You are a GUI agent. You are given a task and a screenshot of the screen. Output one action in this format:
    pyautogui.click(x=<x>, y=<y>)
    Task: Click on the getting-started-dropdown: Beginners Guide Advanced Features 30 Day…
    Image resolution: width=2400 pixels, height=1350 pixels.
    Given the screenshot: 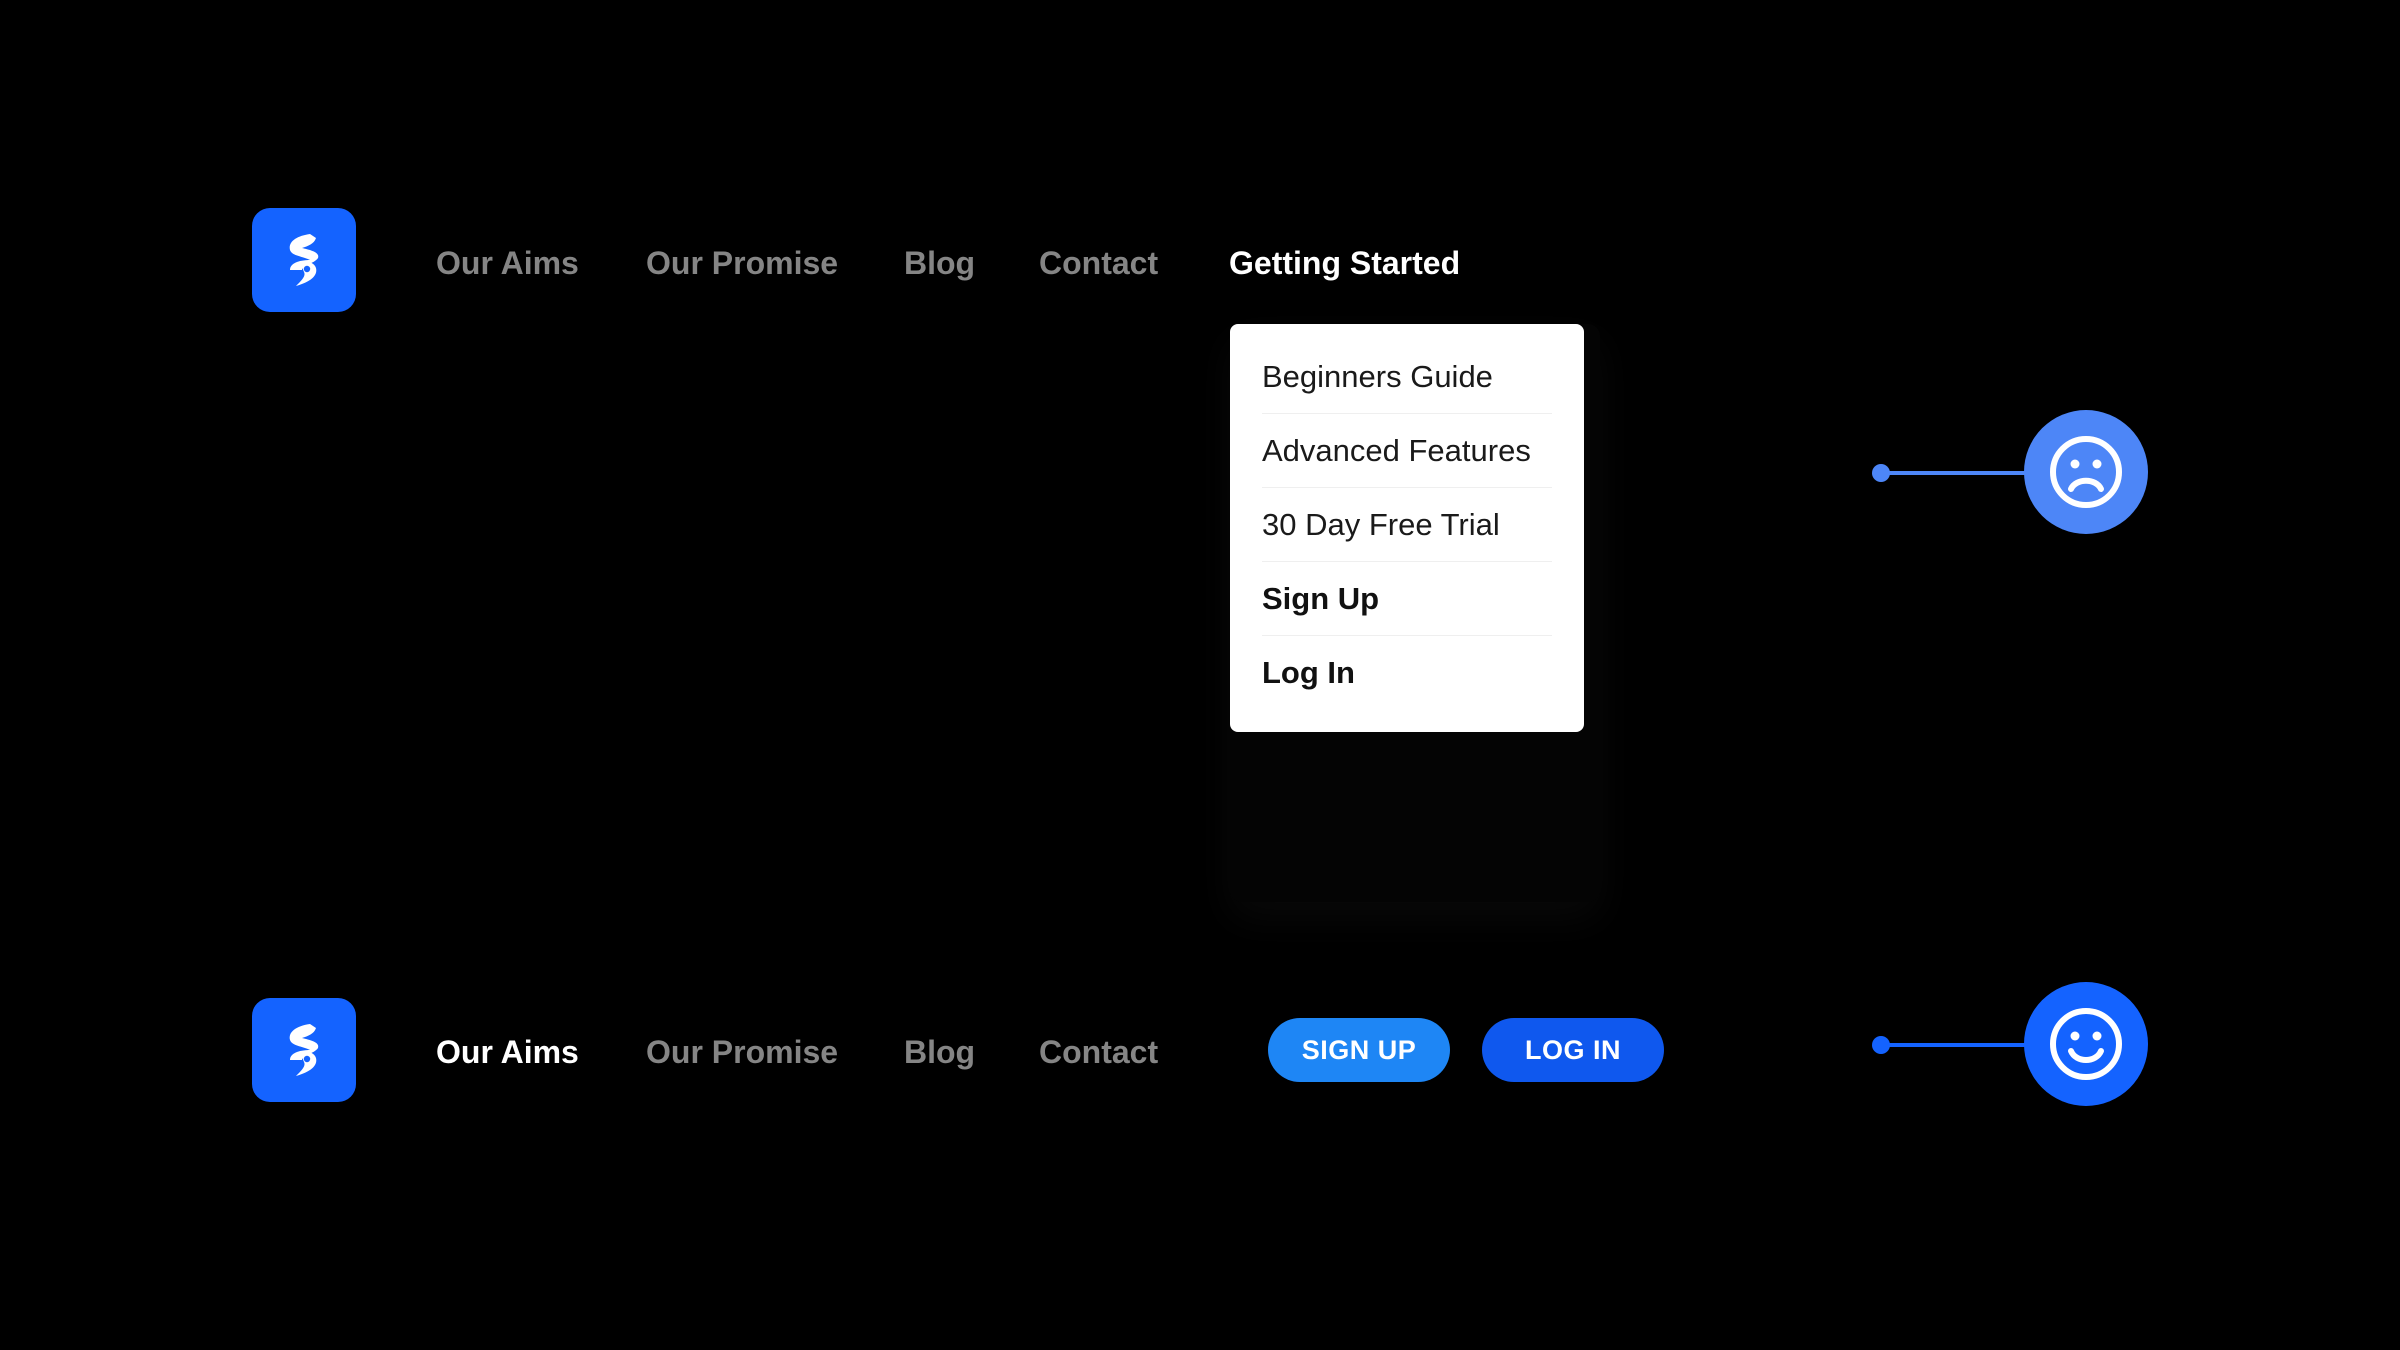 What is the action you would take?
    pyautogui.click(x=1407, y=528)
    